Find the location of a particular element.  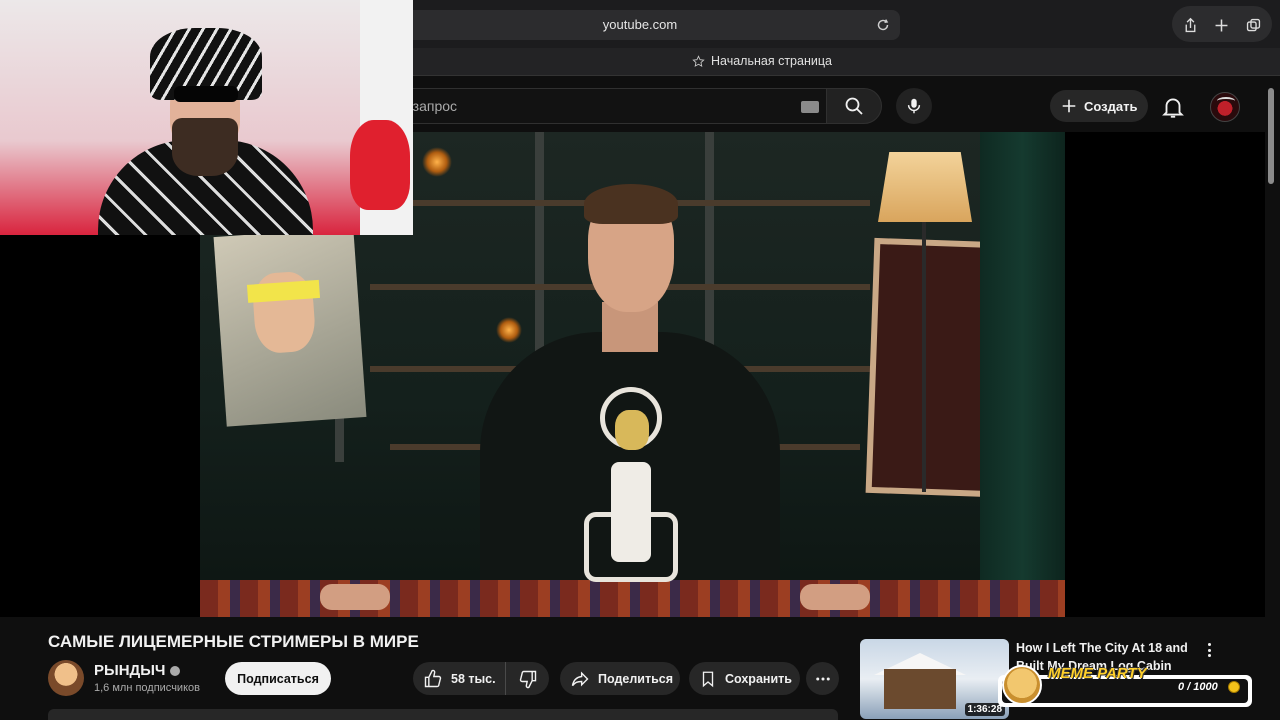

description-box is located at coordinates (443, 714).